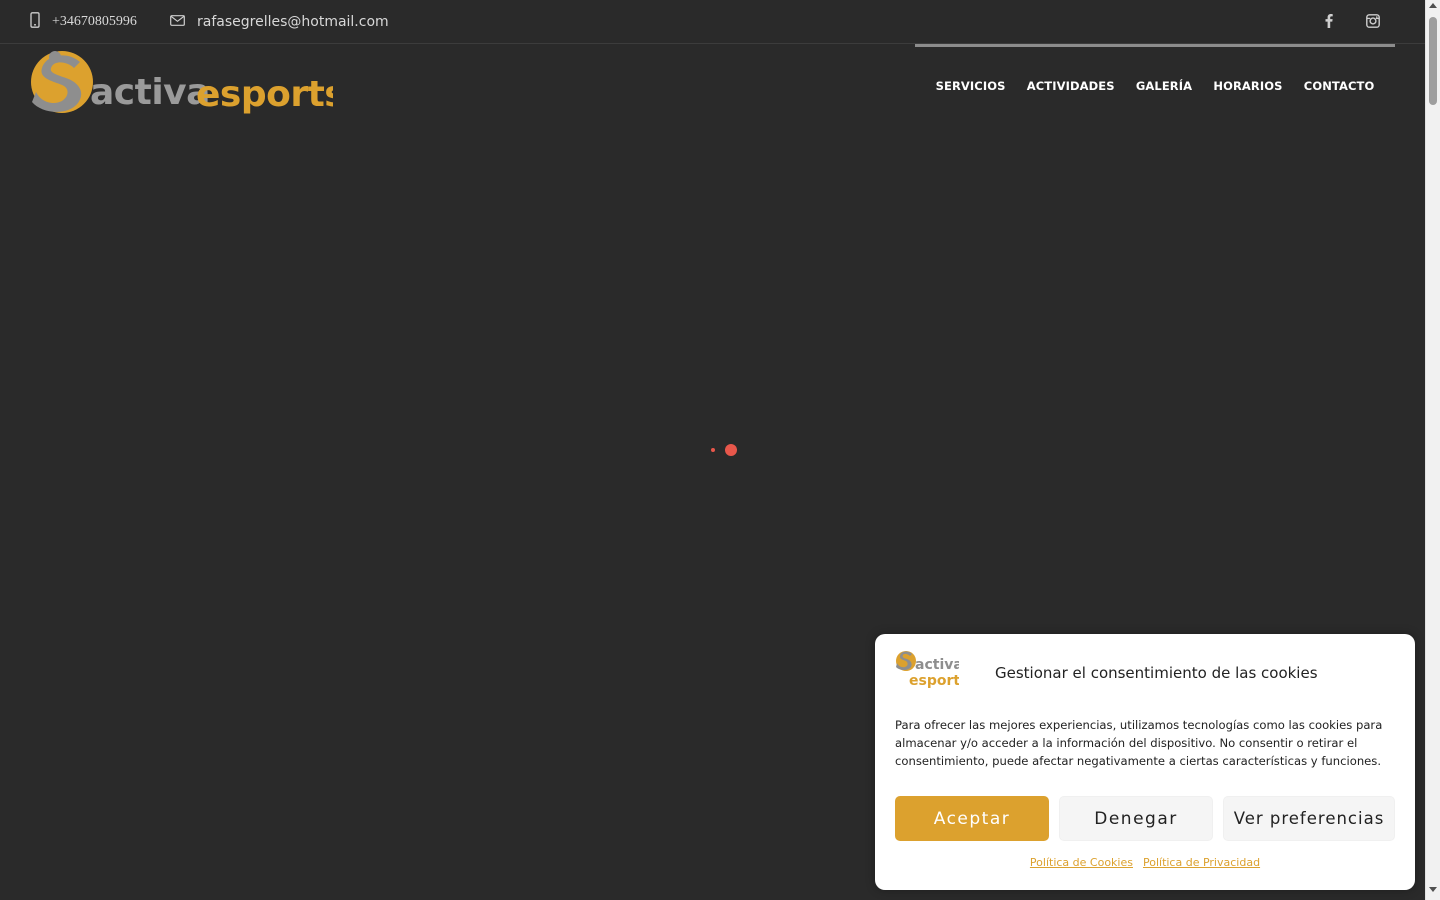 The image size is (1440, 900). I want to click on loader-dot-small, so click(713, 450).